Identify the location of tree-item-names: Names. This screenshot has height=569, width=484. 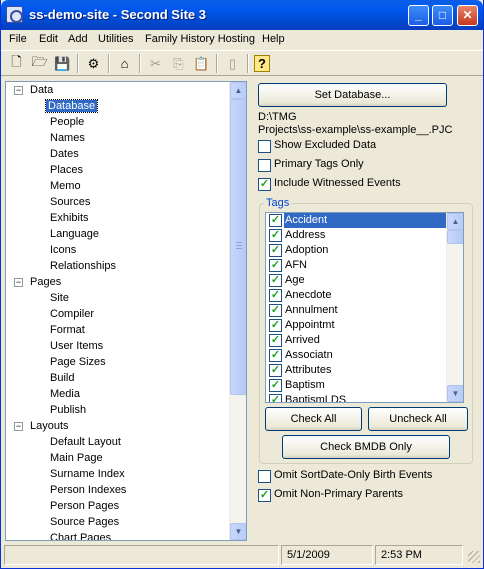
(67, 138).